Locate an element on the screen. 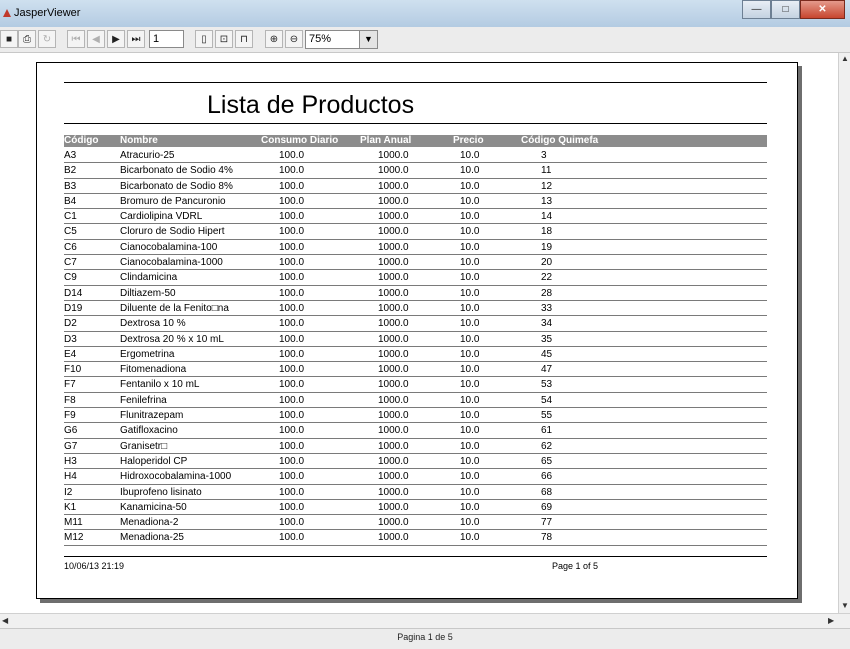  cell-name: Cianocobalamina-100 is located at coordinates (169, 247).